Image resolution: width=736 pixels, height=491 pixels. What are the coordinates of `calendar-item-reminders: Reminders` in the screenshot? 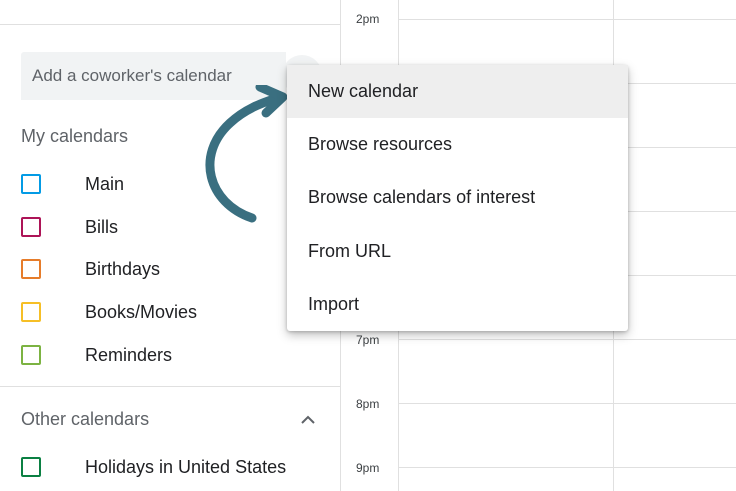 It's located at (171, 357).